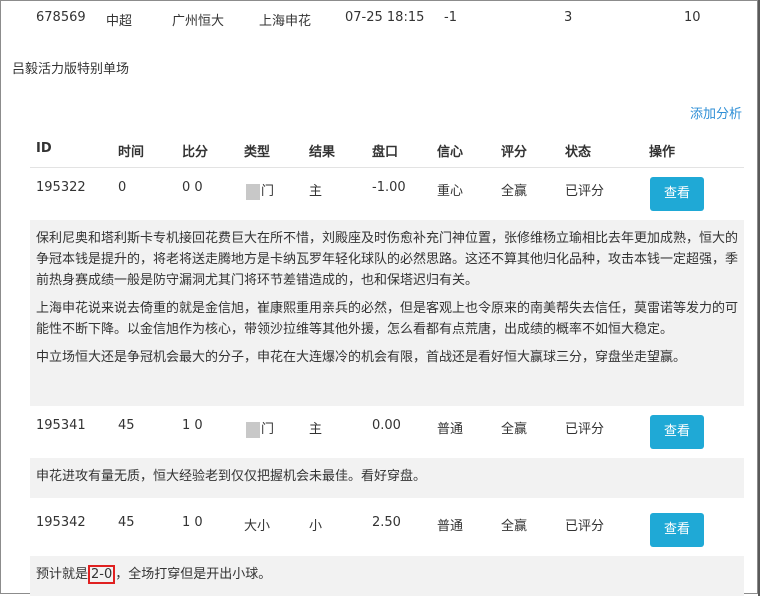 This screenshot has height=596, width=760. Describe the element at coordinates (44, 148) in the screenshot. I see `header-id: ID` at that location.